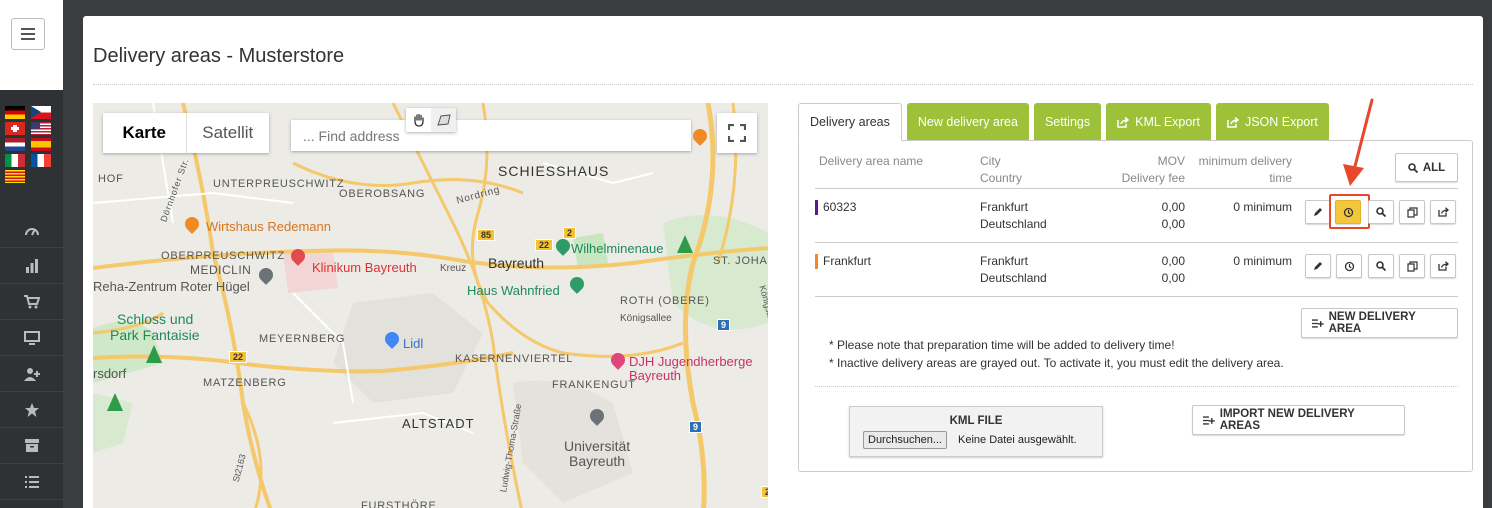 Image resolution: width=1492 pixels, height=508 pixels. I want to click on new-delivery-area-button: NEW DELIVERY AREA, so click(1379, 323).